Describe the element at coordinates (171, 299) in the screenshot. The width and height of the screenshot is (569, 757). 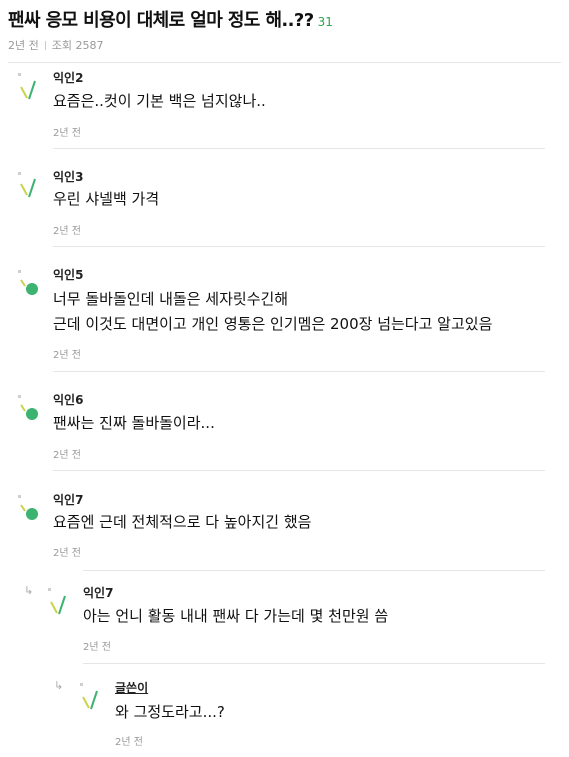
I see `comment-text: 너무 돌바돌인데 내돌은 세자릿수긴해` at that location.